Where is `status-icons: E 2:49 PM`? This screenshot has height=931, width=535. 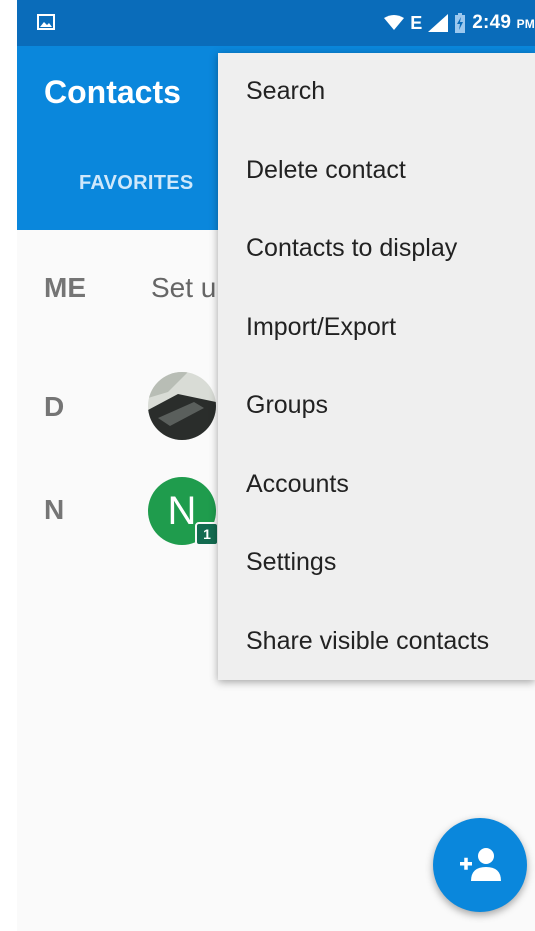
status-icons: E 2:49 PM is located at coordinates (459, 23).